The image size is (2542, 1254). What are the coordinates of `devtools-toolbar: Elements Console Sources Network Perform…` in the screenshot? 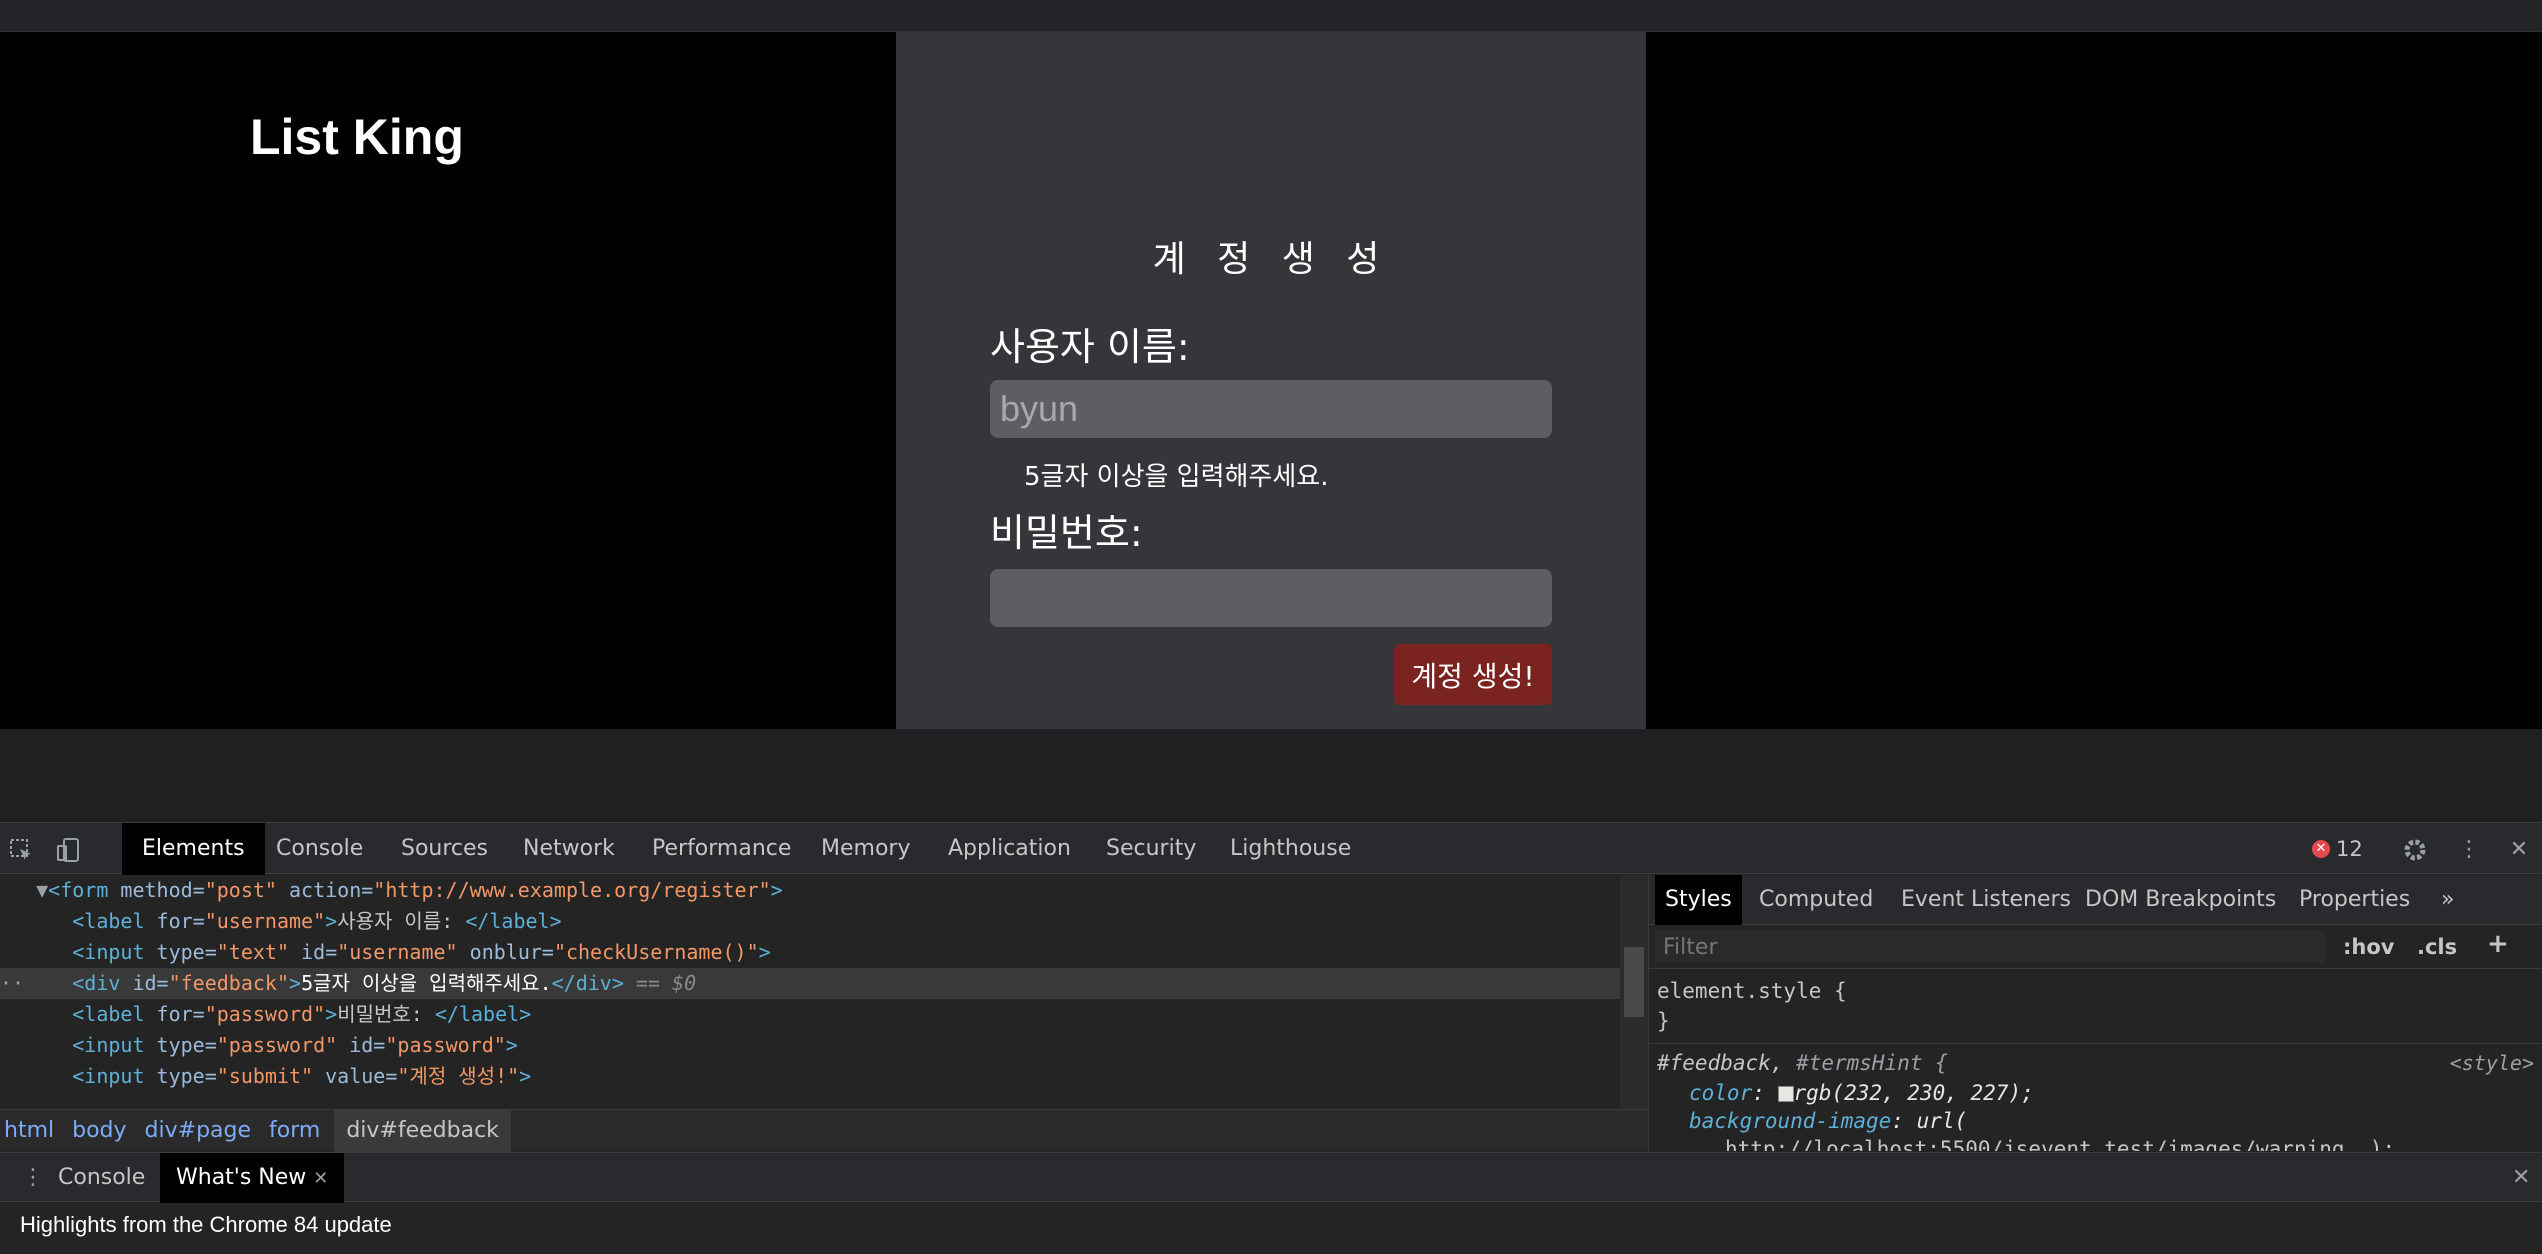 It's located at (1271, 848).